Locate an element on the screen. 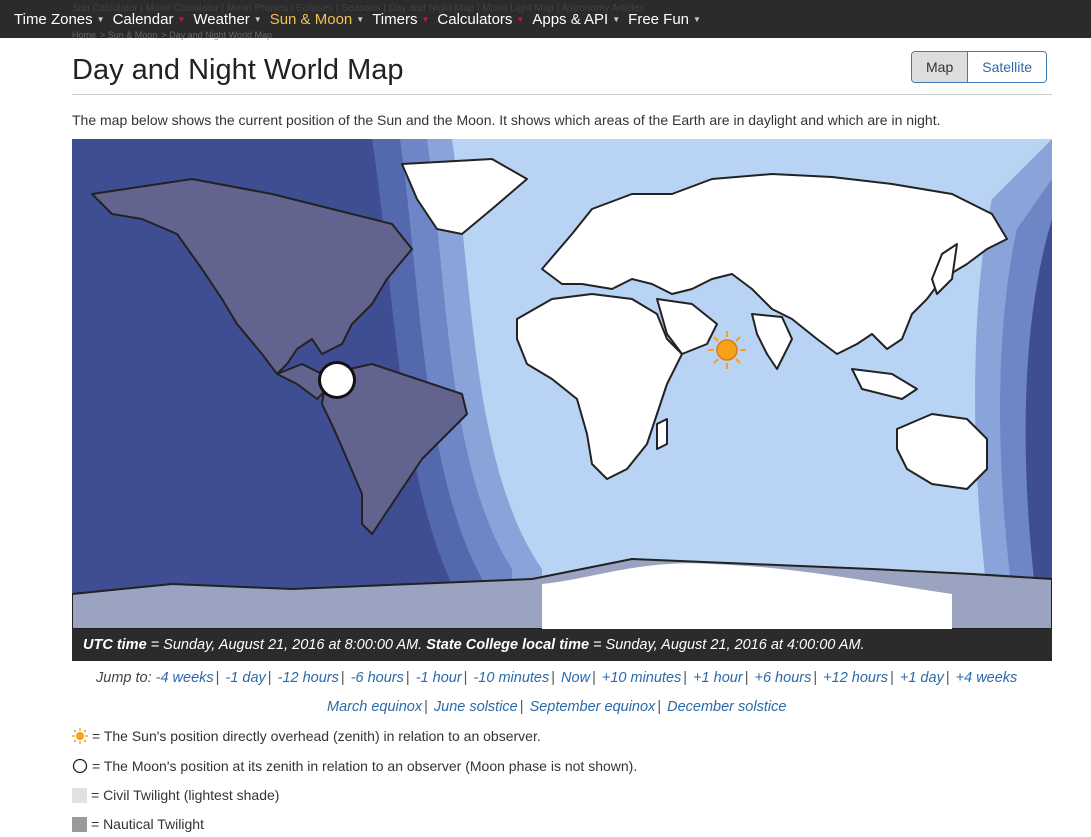 This screenshot has width=1091, height=837. breadcrumb-sun-moon: Sun & Moon is located at coordinates (133, 35).